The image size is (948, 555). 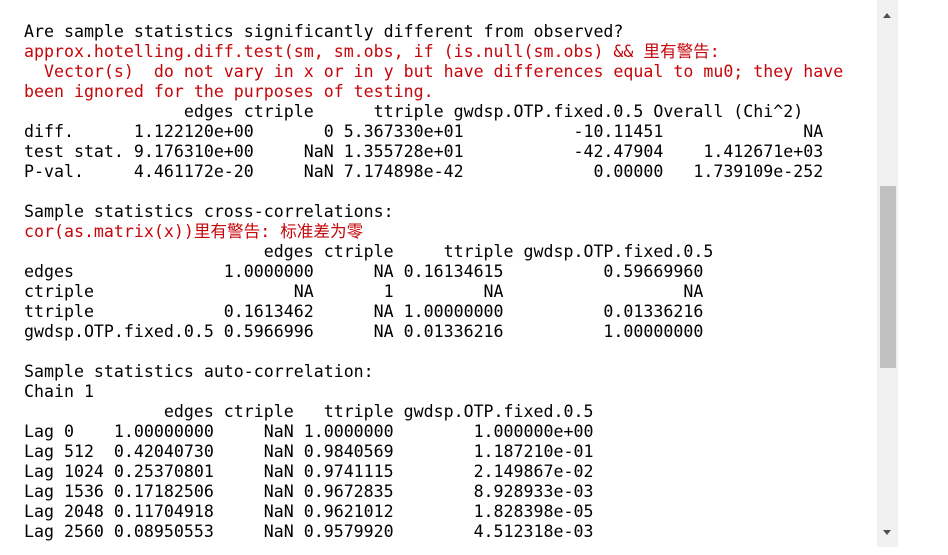 What do you see at coordinates (194, 231) in the screenshot?
I see `warning-line: cor(as.matrix(x))里有警告: 标准差为零` at bounding box center [194, 231].